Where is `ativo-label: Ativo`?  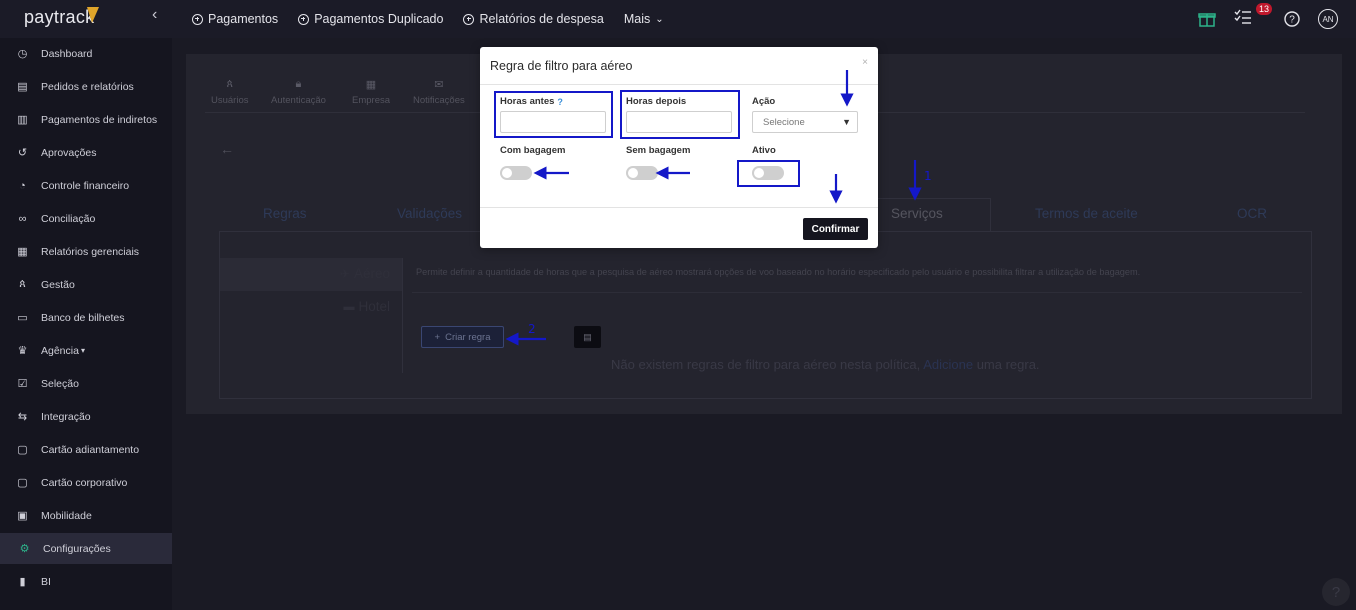 ativo-label: Ativo is located at coordinates (764, 150).